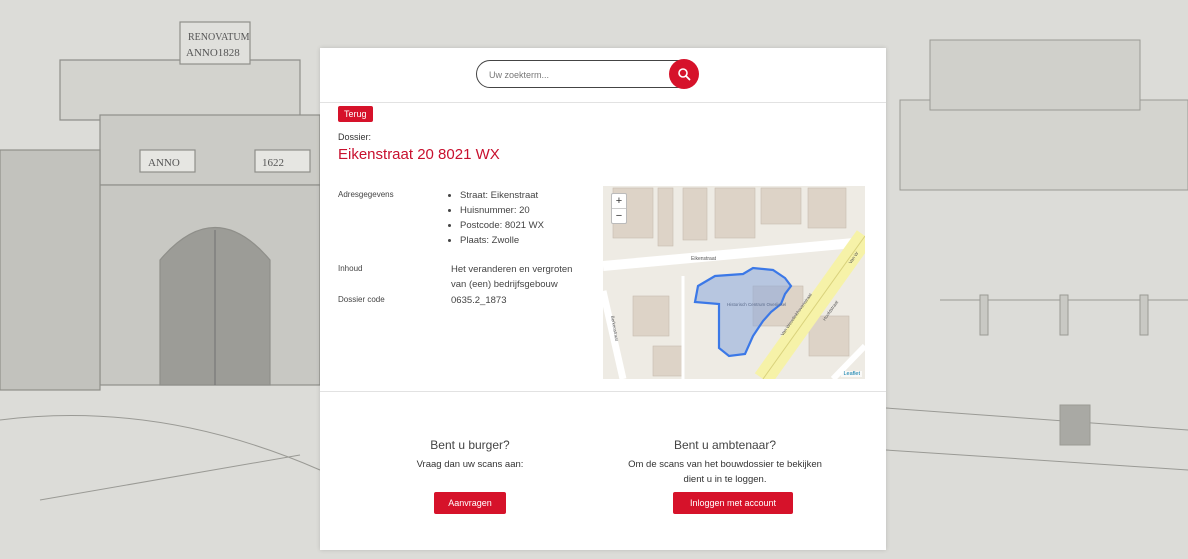  I want to click on map-label-eikenstraat: Eikenstraat, so click(704, 259).